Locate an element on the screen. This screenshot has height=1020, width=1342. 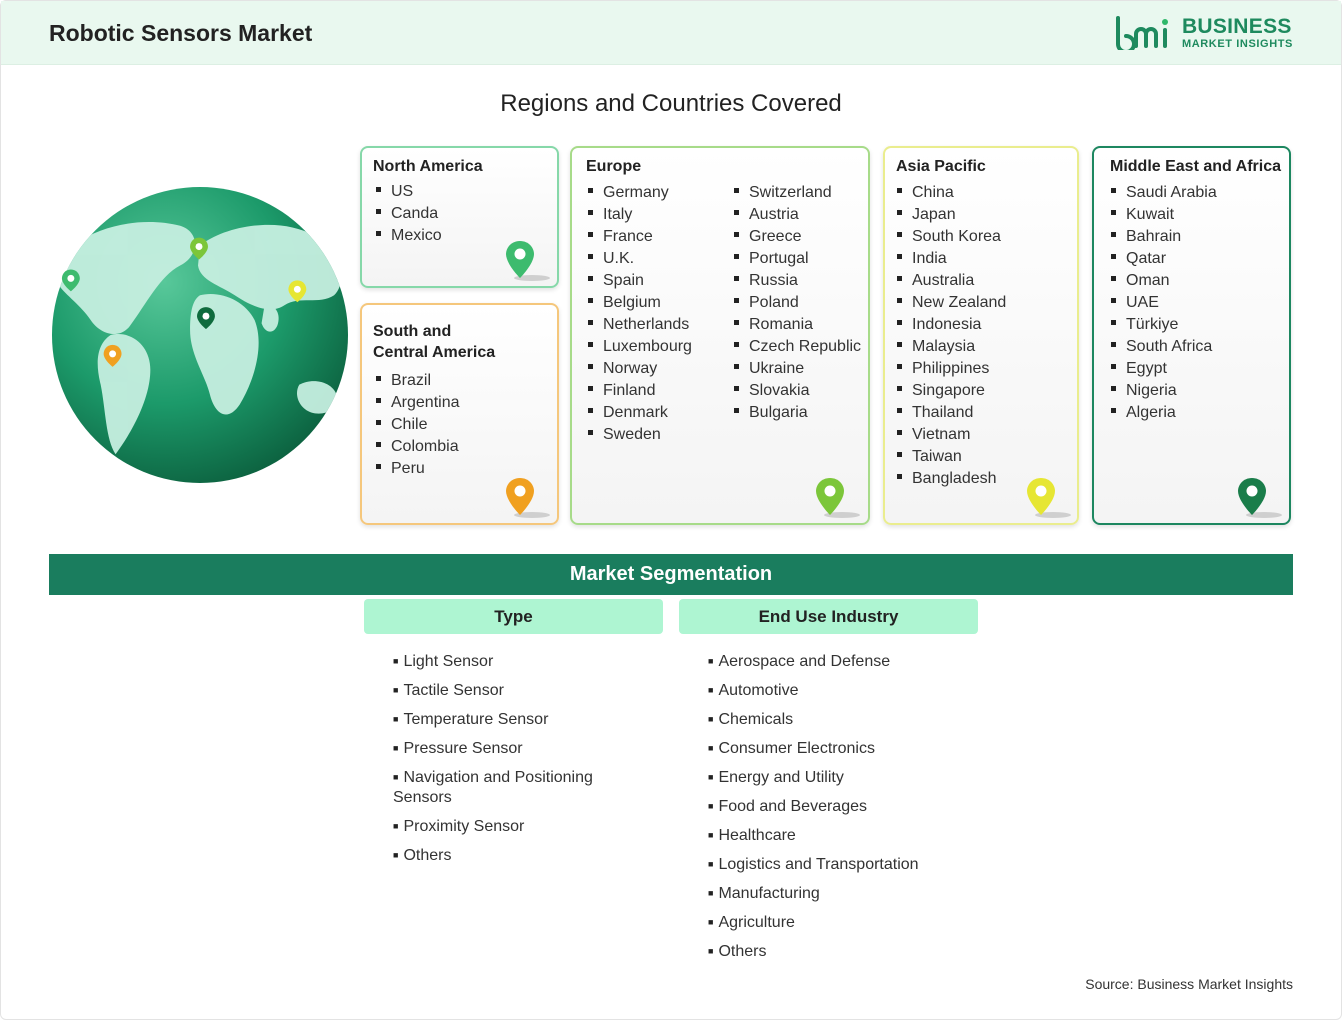
list-item: Romania is located at coordinates (797, 325).